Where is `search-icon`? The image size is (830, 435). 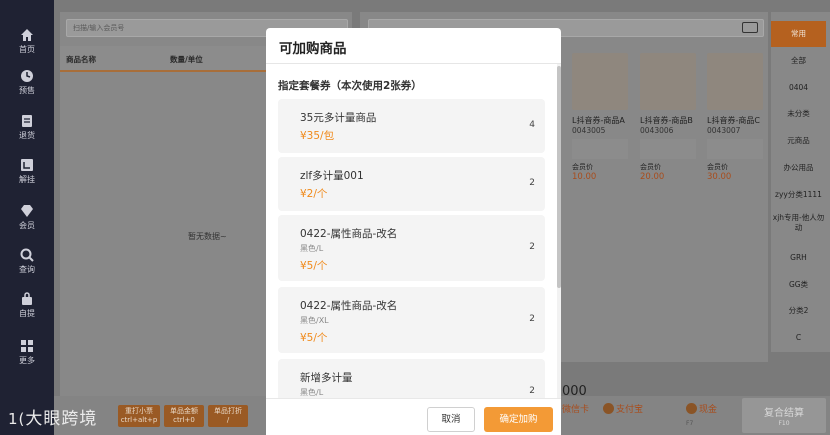
search-icon is located at coordinates (27, 255).